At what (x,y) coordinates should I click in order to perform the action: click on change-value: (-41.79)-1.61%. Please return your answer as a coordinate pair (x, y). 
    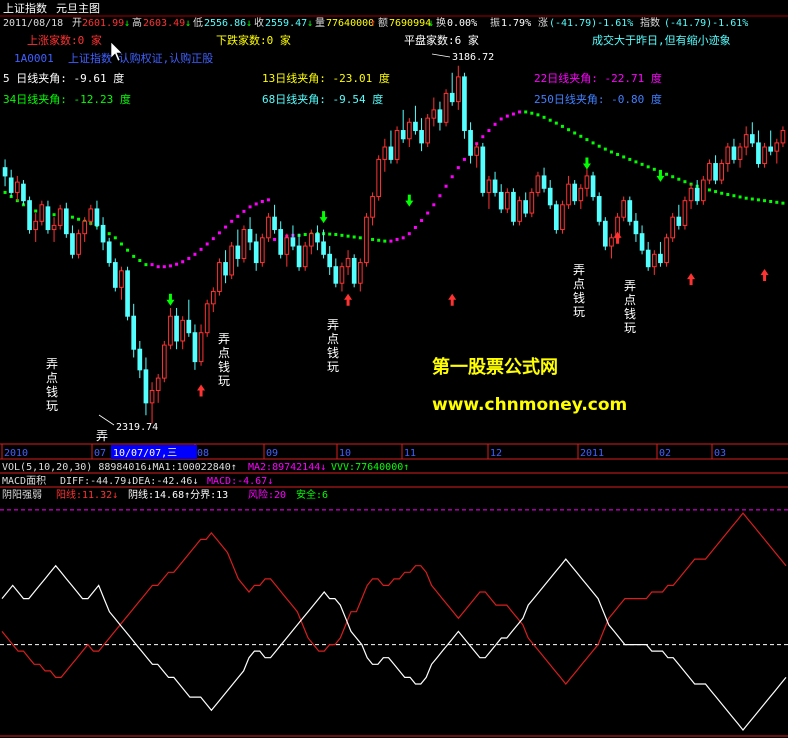
    Looking at the image, I should click on (591, 23).